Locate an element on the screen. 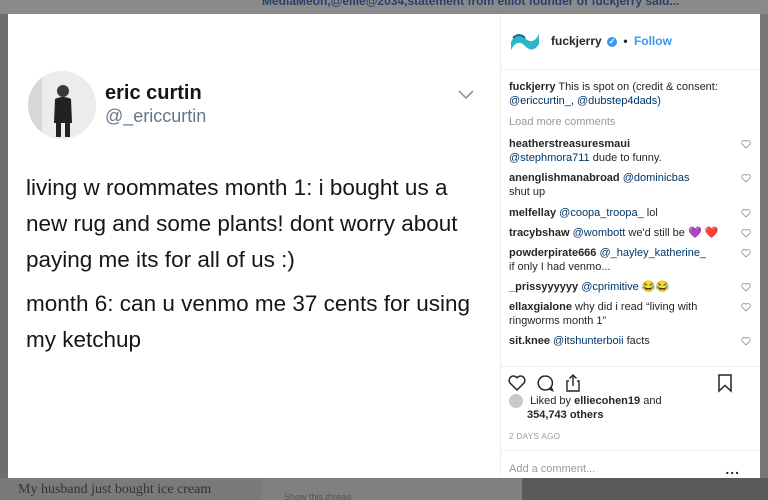  comment-item: _prissyyyyyy @cprimitive 😂😂 is located at coordinates (630, 287).